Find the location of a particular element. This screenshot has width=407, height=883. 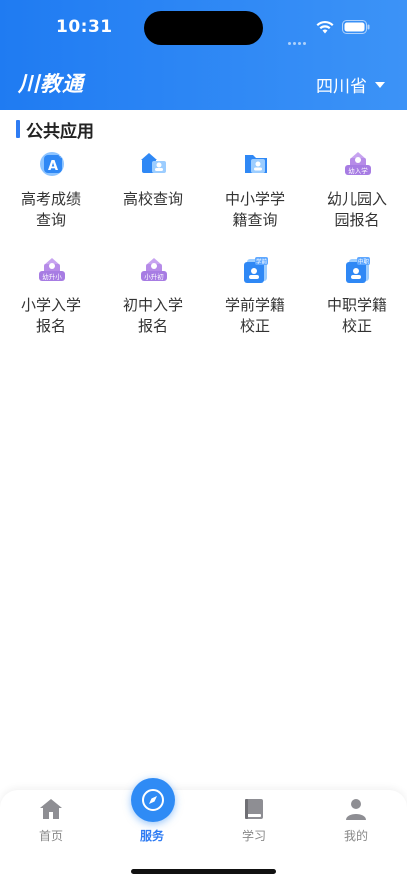

school-roll-icon is located at coordinates (256, 164).